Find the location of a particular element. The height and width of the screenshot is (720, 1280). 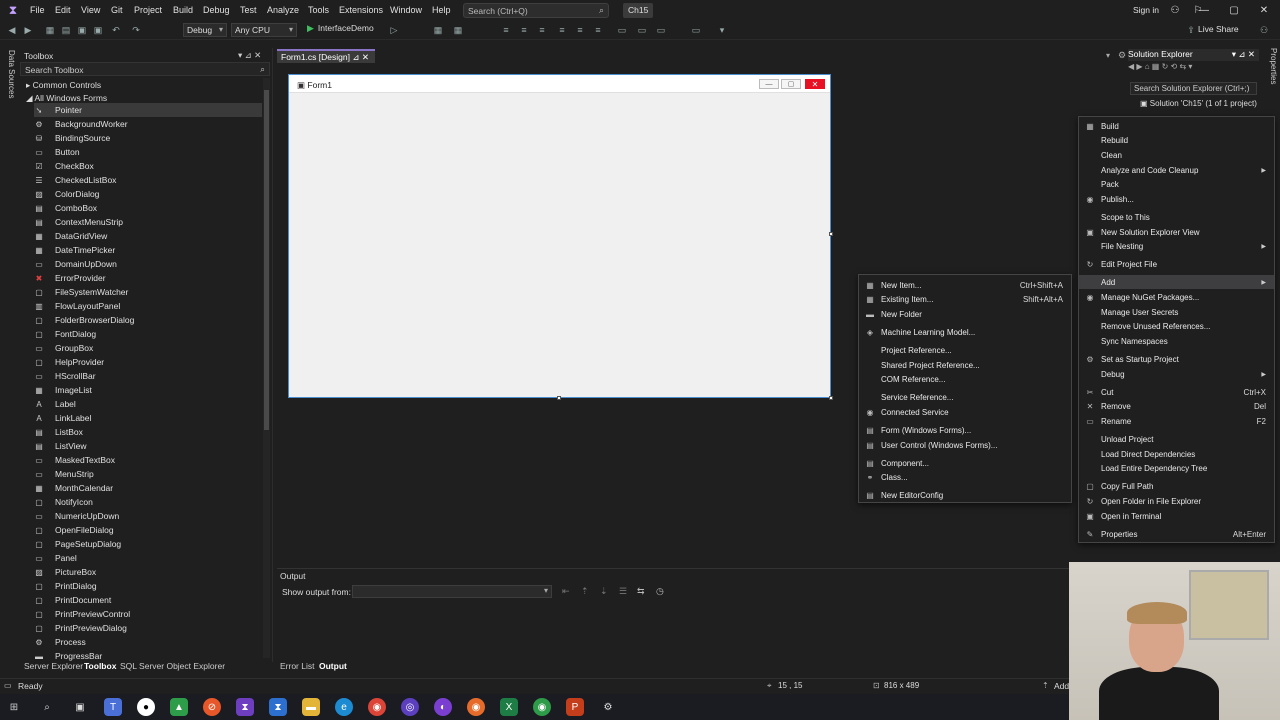

menu-item-unload-project: Unload Project is located at coordinates (1176, 439).